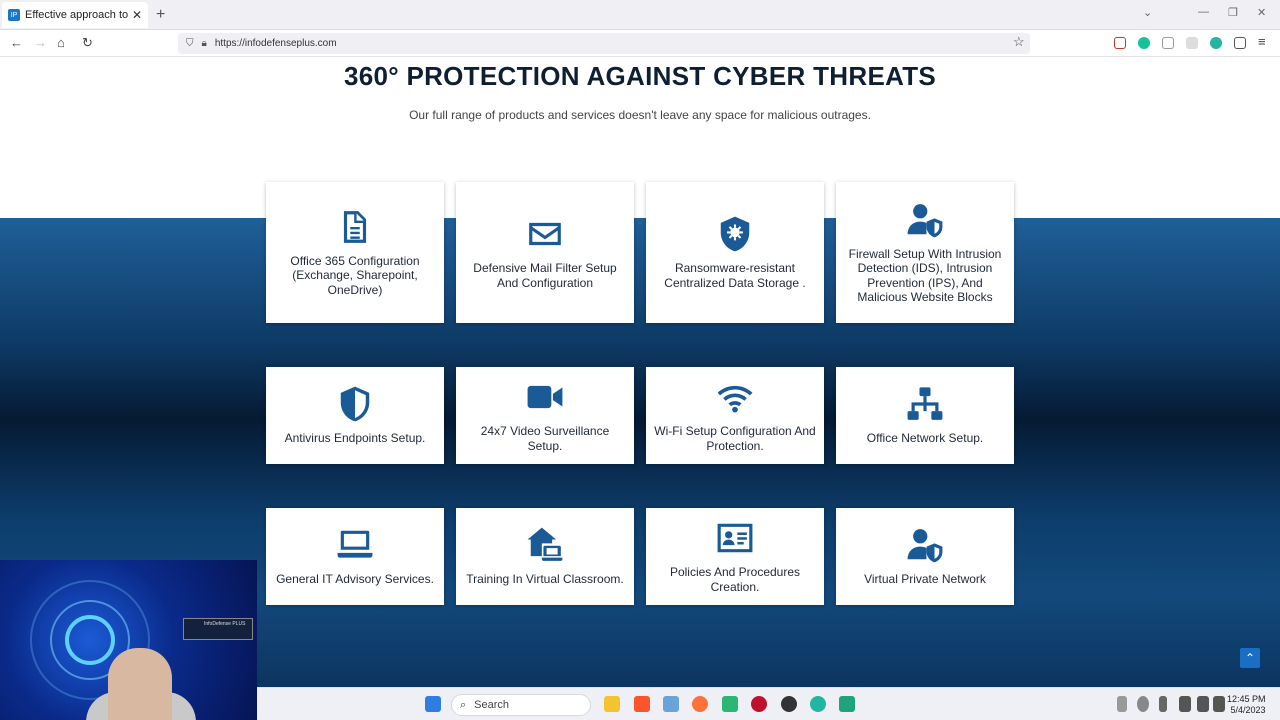 The height and width of the screenshot is (720, 1280). I want to click on arc-app-icon, so click(818, 704).